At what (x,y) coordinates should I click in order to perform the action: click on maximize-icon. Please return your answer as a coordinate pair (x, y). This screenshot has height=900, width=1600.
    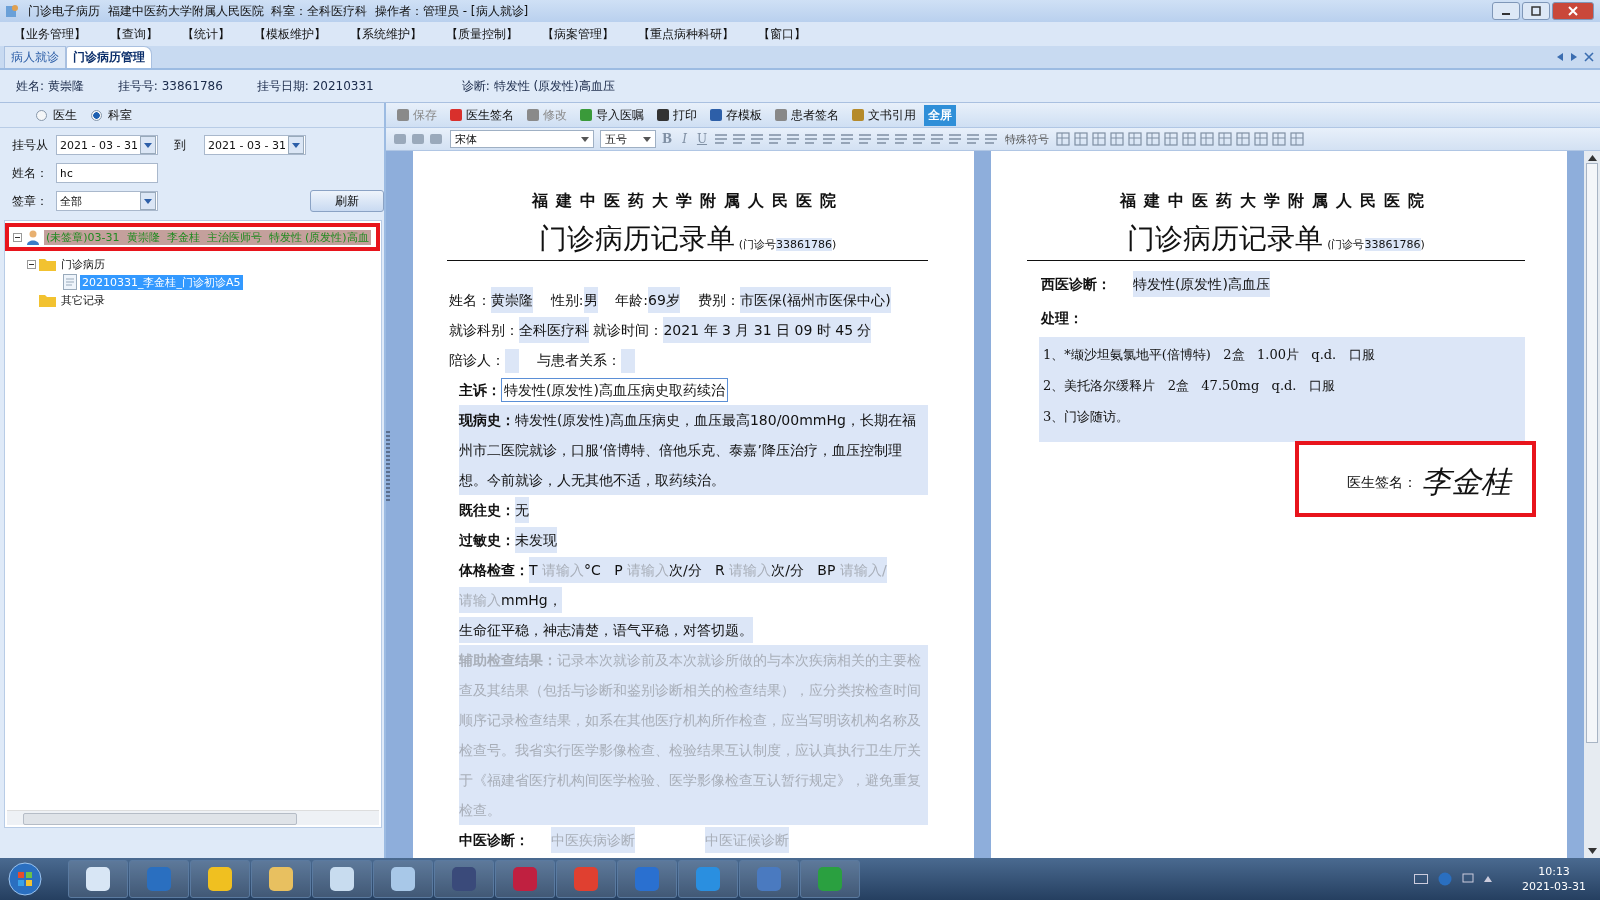
    Looking at the image, I should click on (1536, 11).